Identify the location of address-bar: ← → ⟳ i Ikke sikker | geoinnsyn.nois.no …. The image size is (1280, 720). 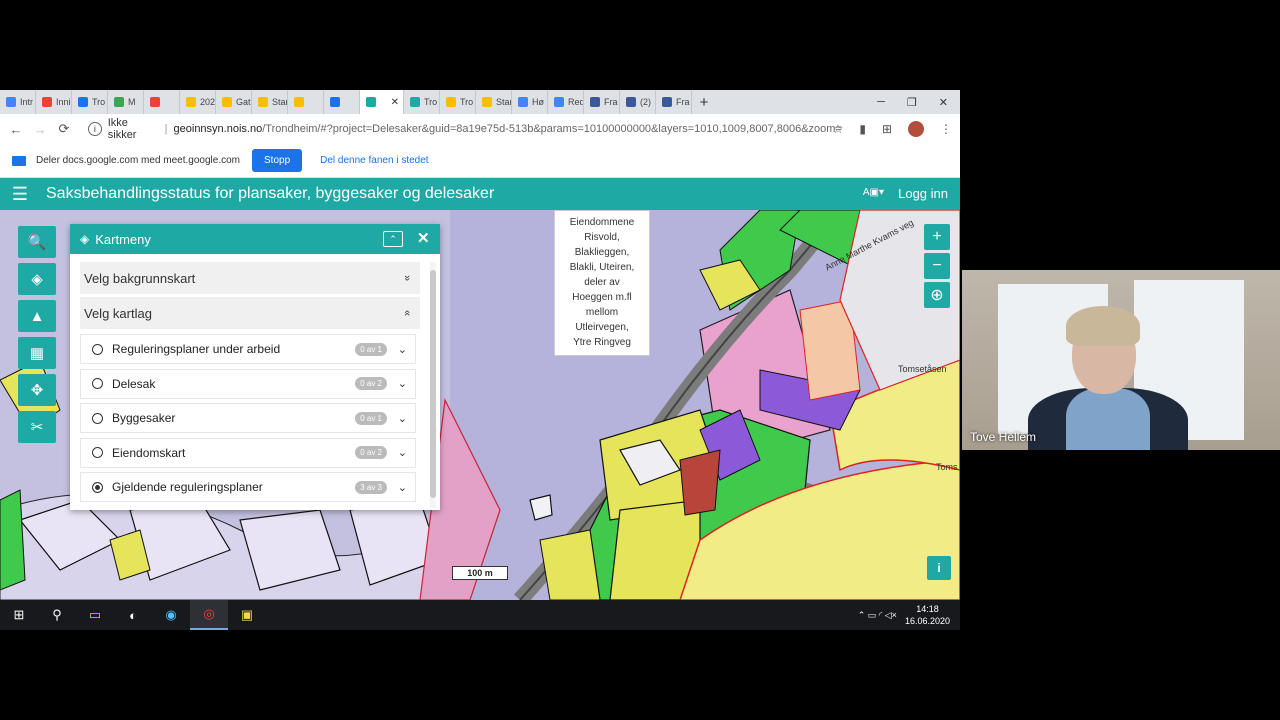
(480, 129).